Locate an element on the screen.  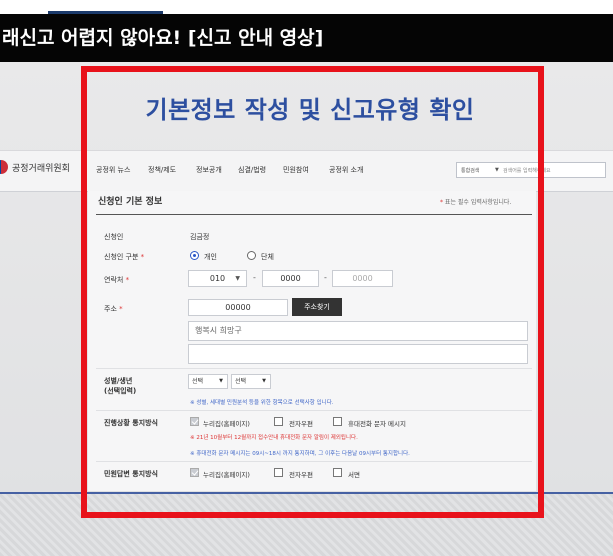
progress-notice-email-label: 전자우편 is located at coordinates (301, 424).